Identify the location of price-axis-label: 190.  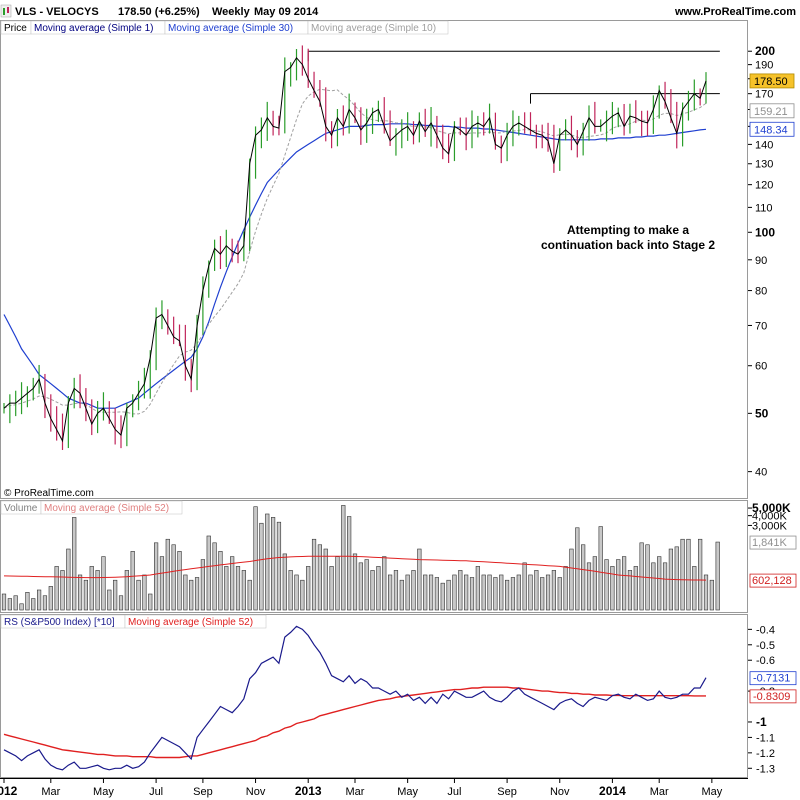
(764, 66).